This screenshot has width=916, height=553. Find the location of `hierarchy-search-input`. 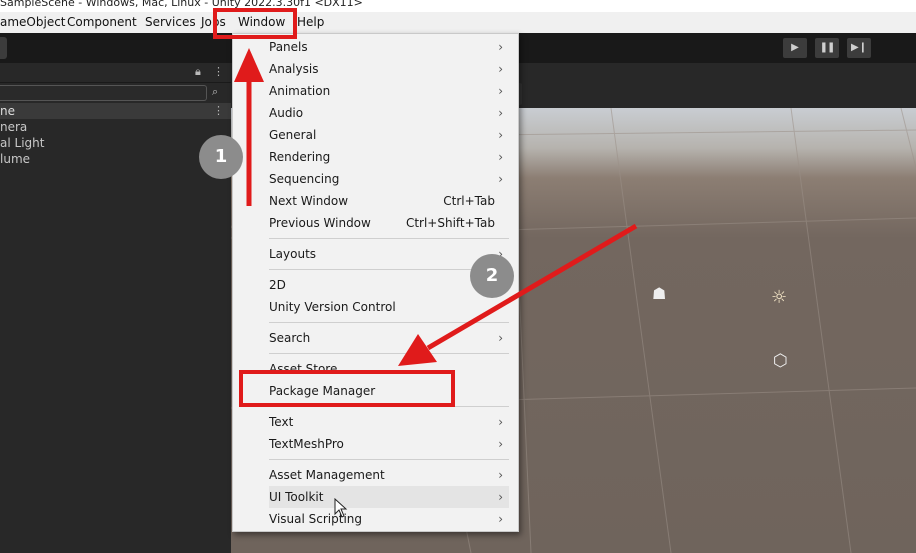

hierarchy-search-input is located at coordinates (103, 93).